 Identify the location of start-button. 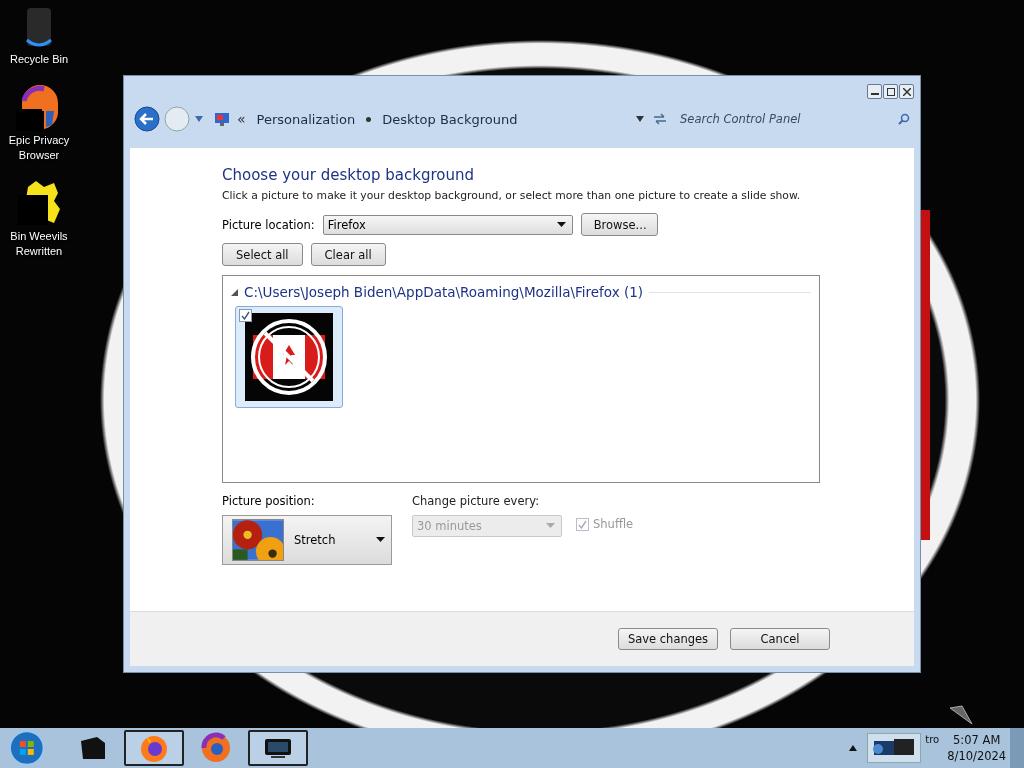
(27, 748).